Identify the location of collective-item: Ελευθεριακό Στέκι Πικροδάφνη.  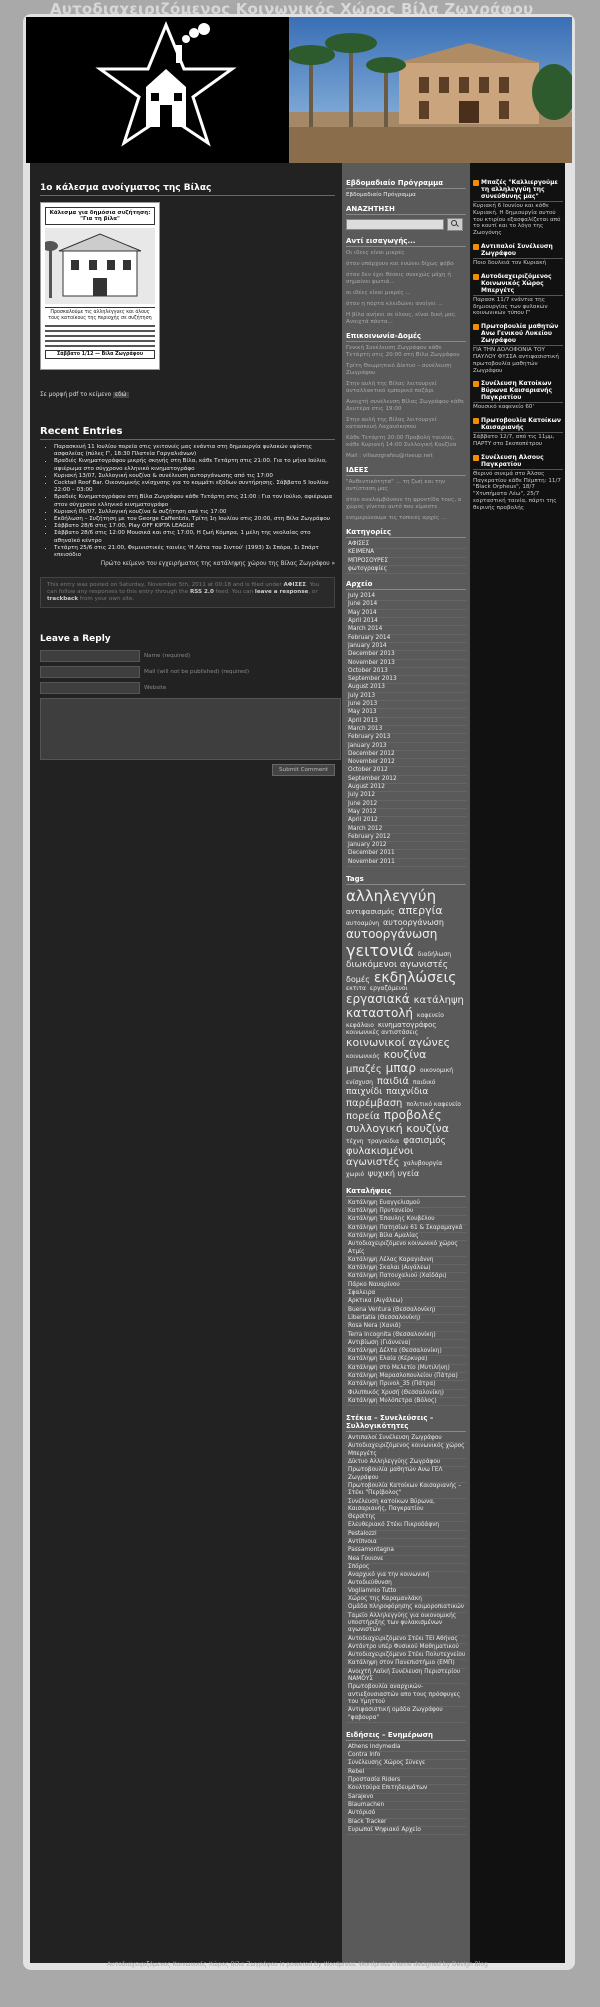
(406, 1526).